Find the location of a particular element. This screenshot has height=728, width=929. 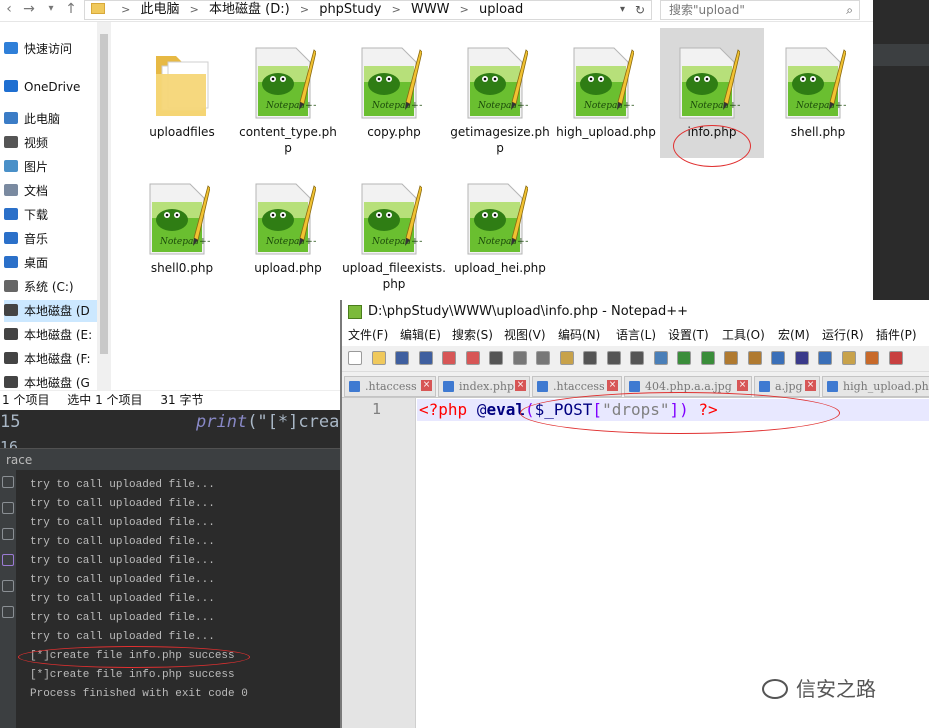

nav-item: 下载 is located at coordinates (26, 215).